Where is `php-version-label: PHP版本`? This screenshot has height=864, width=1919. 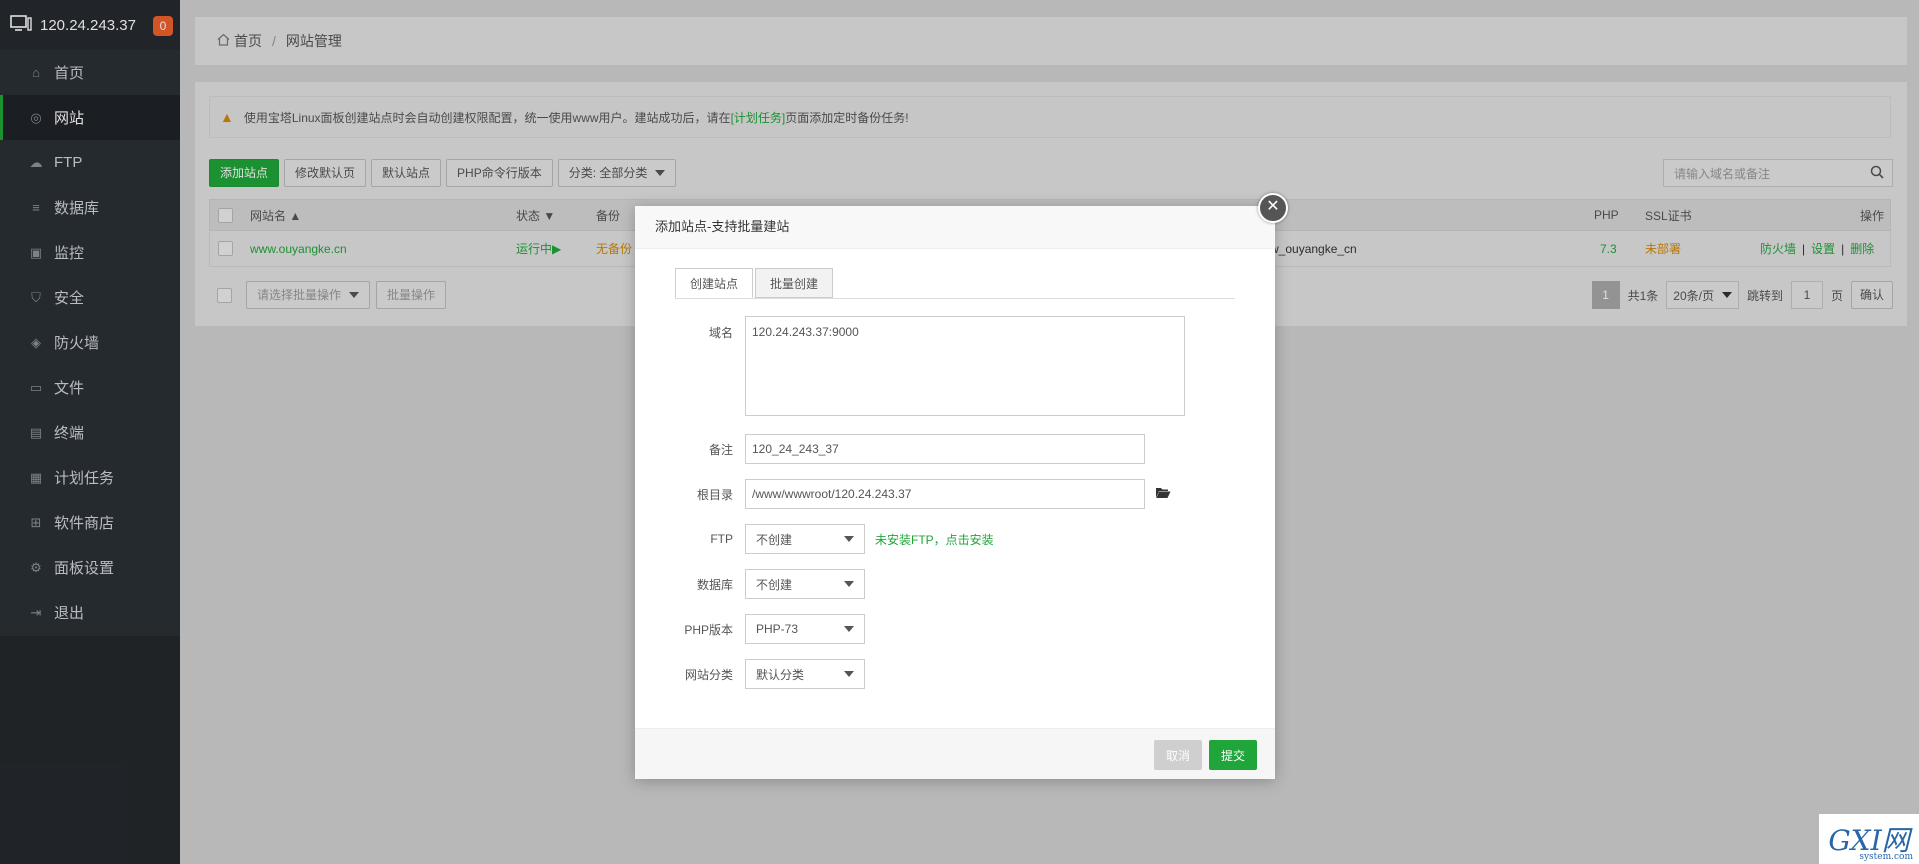 php-version-label: PHP版本 is located at coordinates (708, 629).